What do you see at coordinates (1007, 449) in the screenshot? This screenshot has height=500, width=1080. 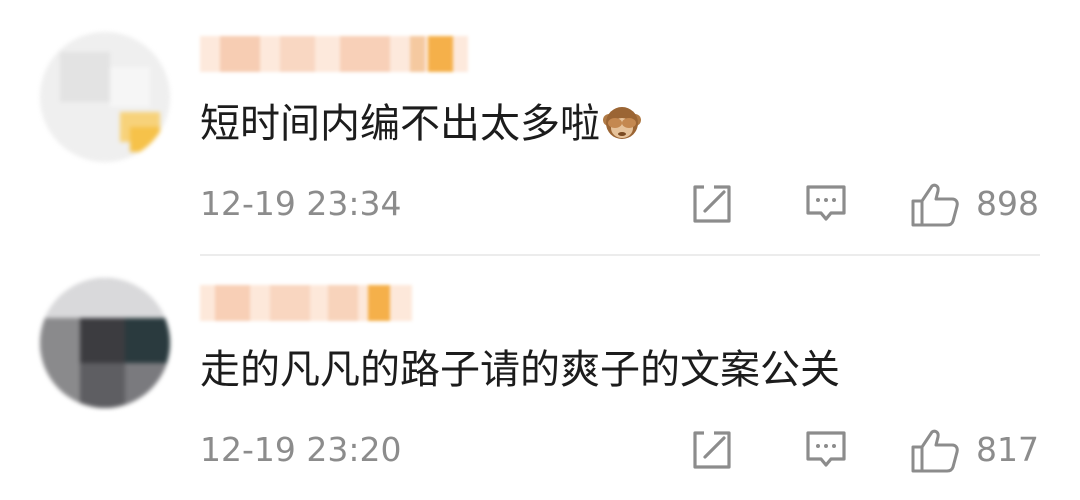 I see `like-count: 817` at bounding box center [1007, 449].